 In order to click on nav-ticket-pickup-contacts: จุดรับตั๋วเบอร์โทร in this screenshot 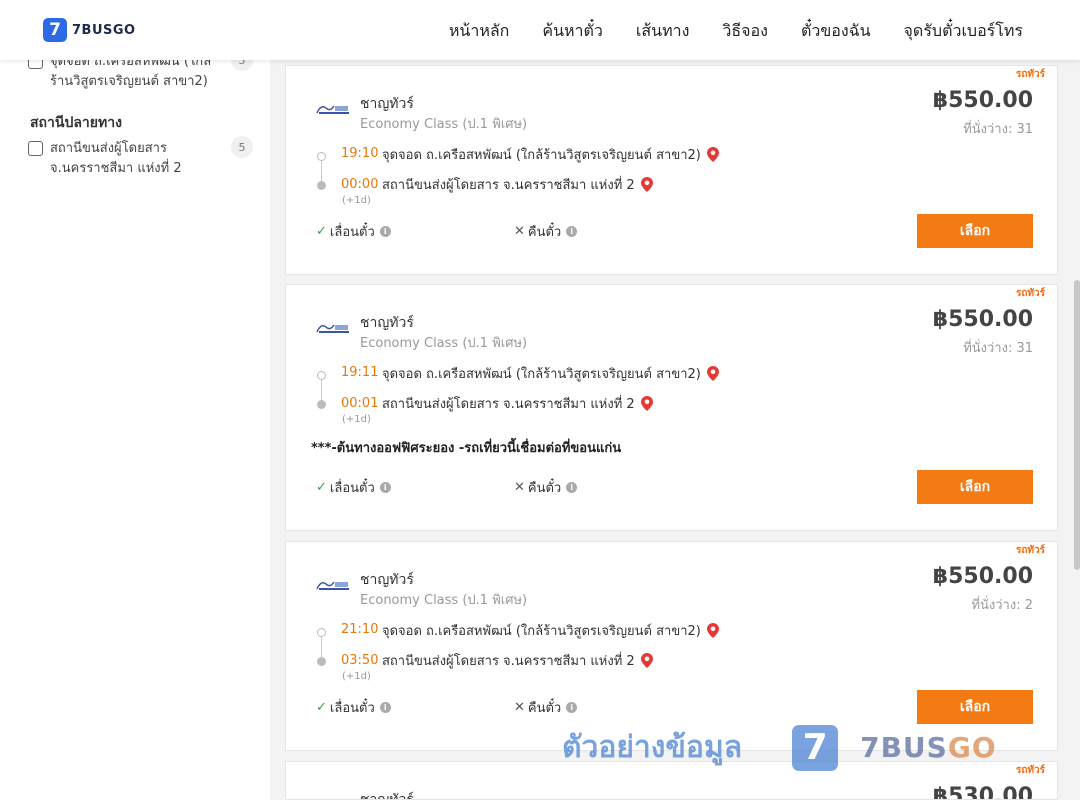, I will do `click(963, 31)`.